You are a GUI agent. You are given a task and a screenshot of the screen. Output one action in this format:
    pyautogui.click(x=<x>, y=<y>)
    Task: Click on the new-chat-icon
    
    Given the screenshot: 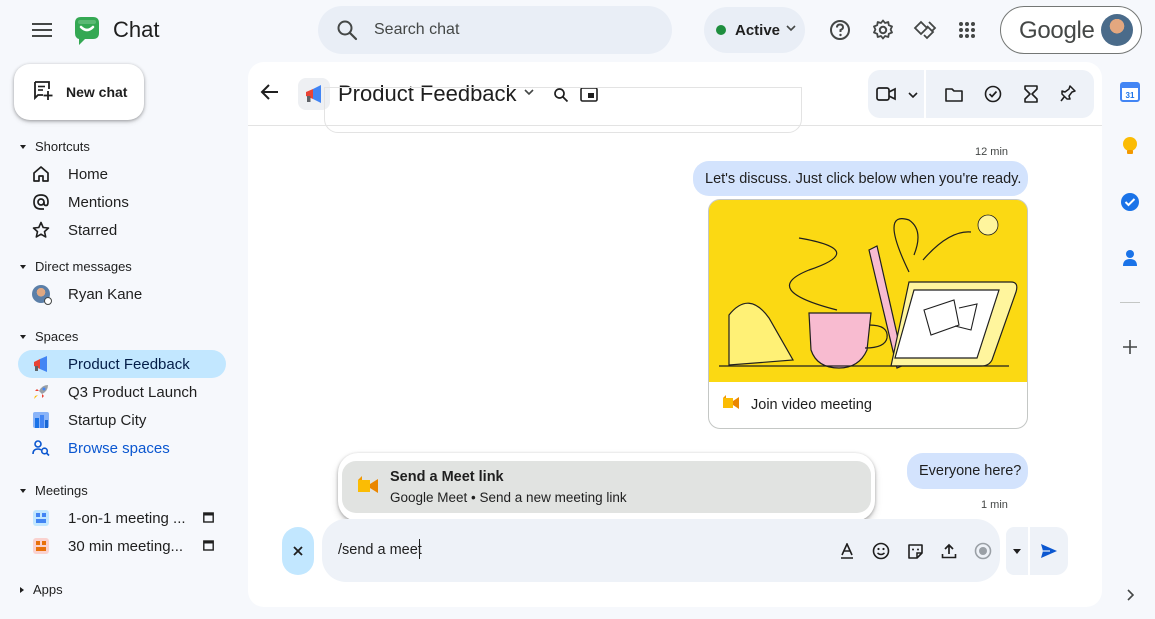 What is the action you would take?
    pyautogui.click(x=43, y=91)
    